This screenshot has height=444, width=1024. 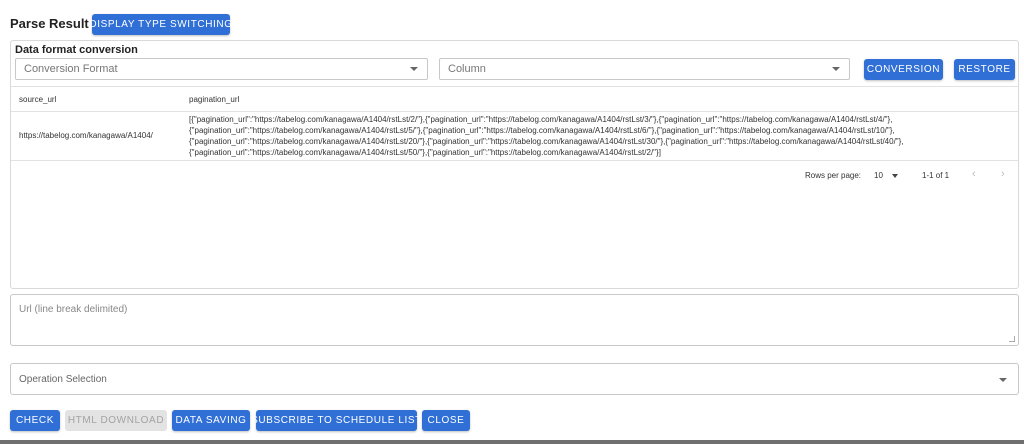 I want to click on conversion-format-select: Conversion Format, so click(x=221, y=69).